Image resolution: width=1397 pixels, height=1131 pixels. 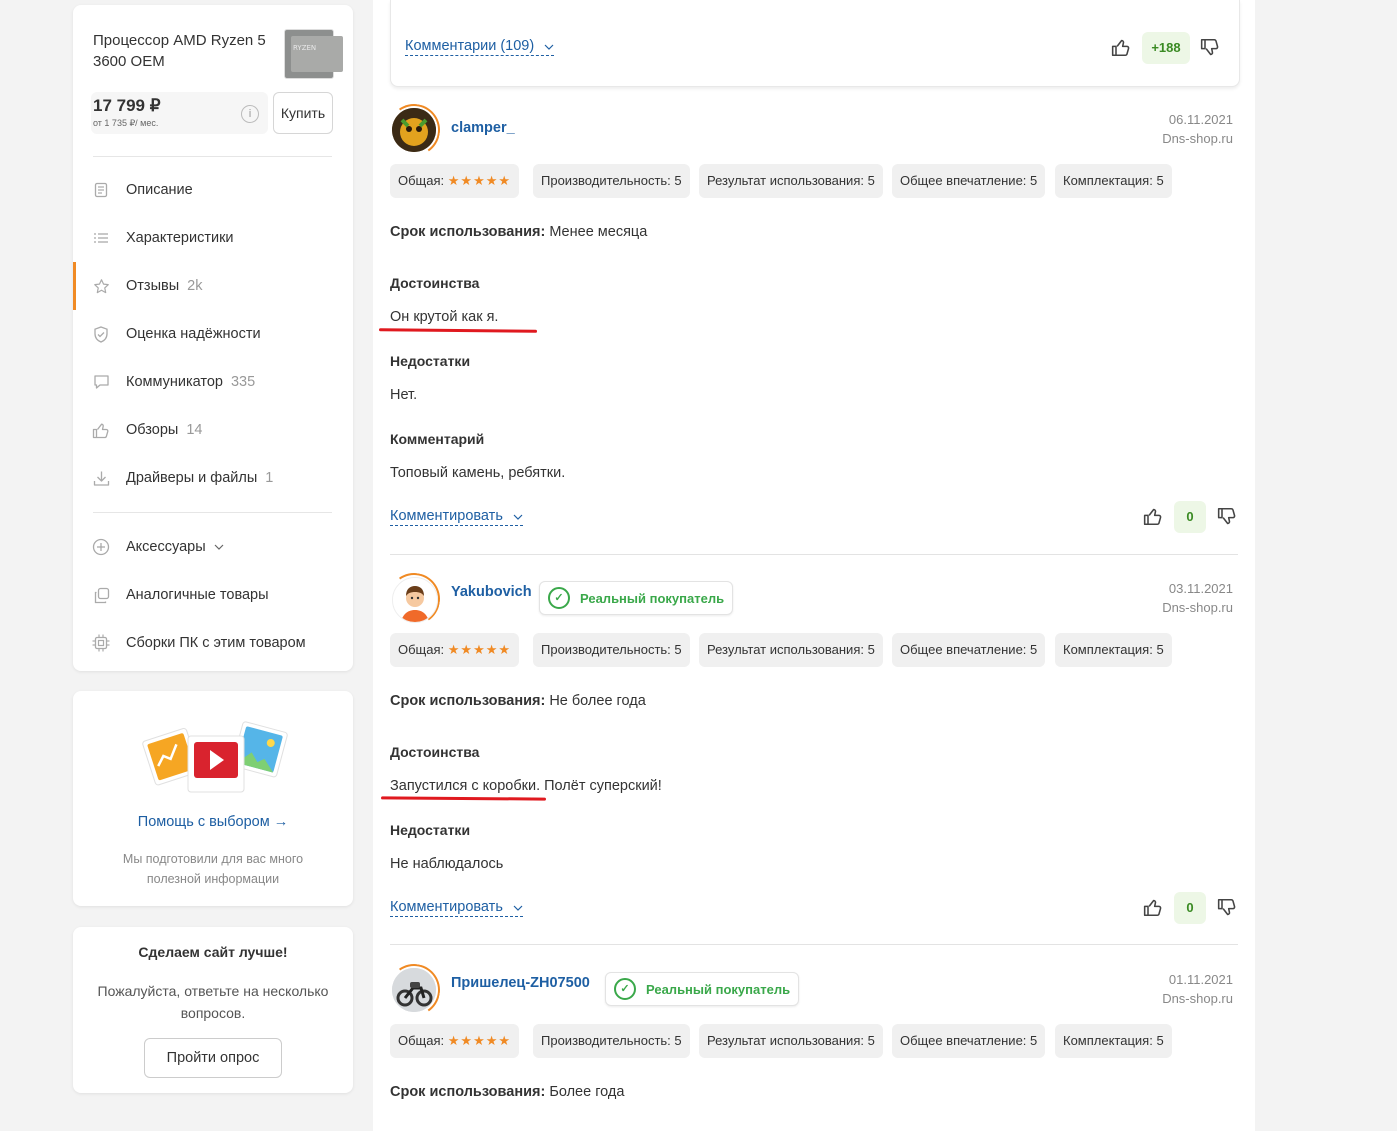 I want to click on verified-check-icon: ✓, so click(x=625, y=989).